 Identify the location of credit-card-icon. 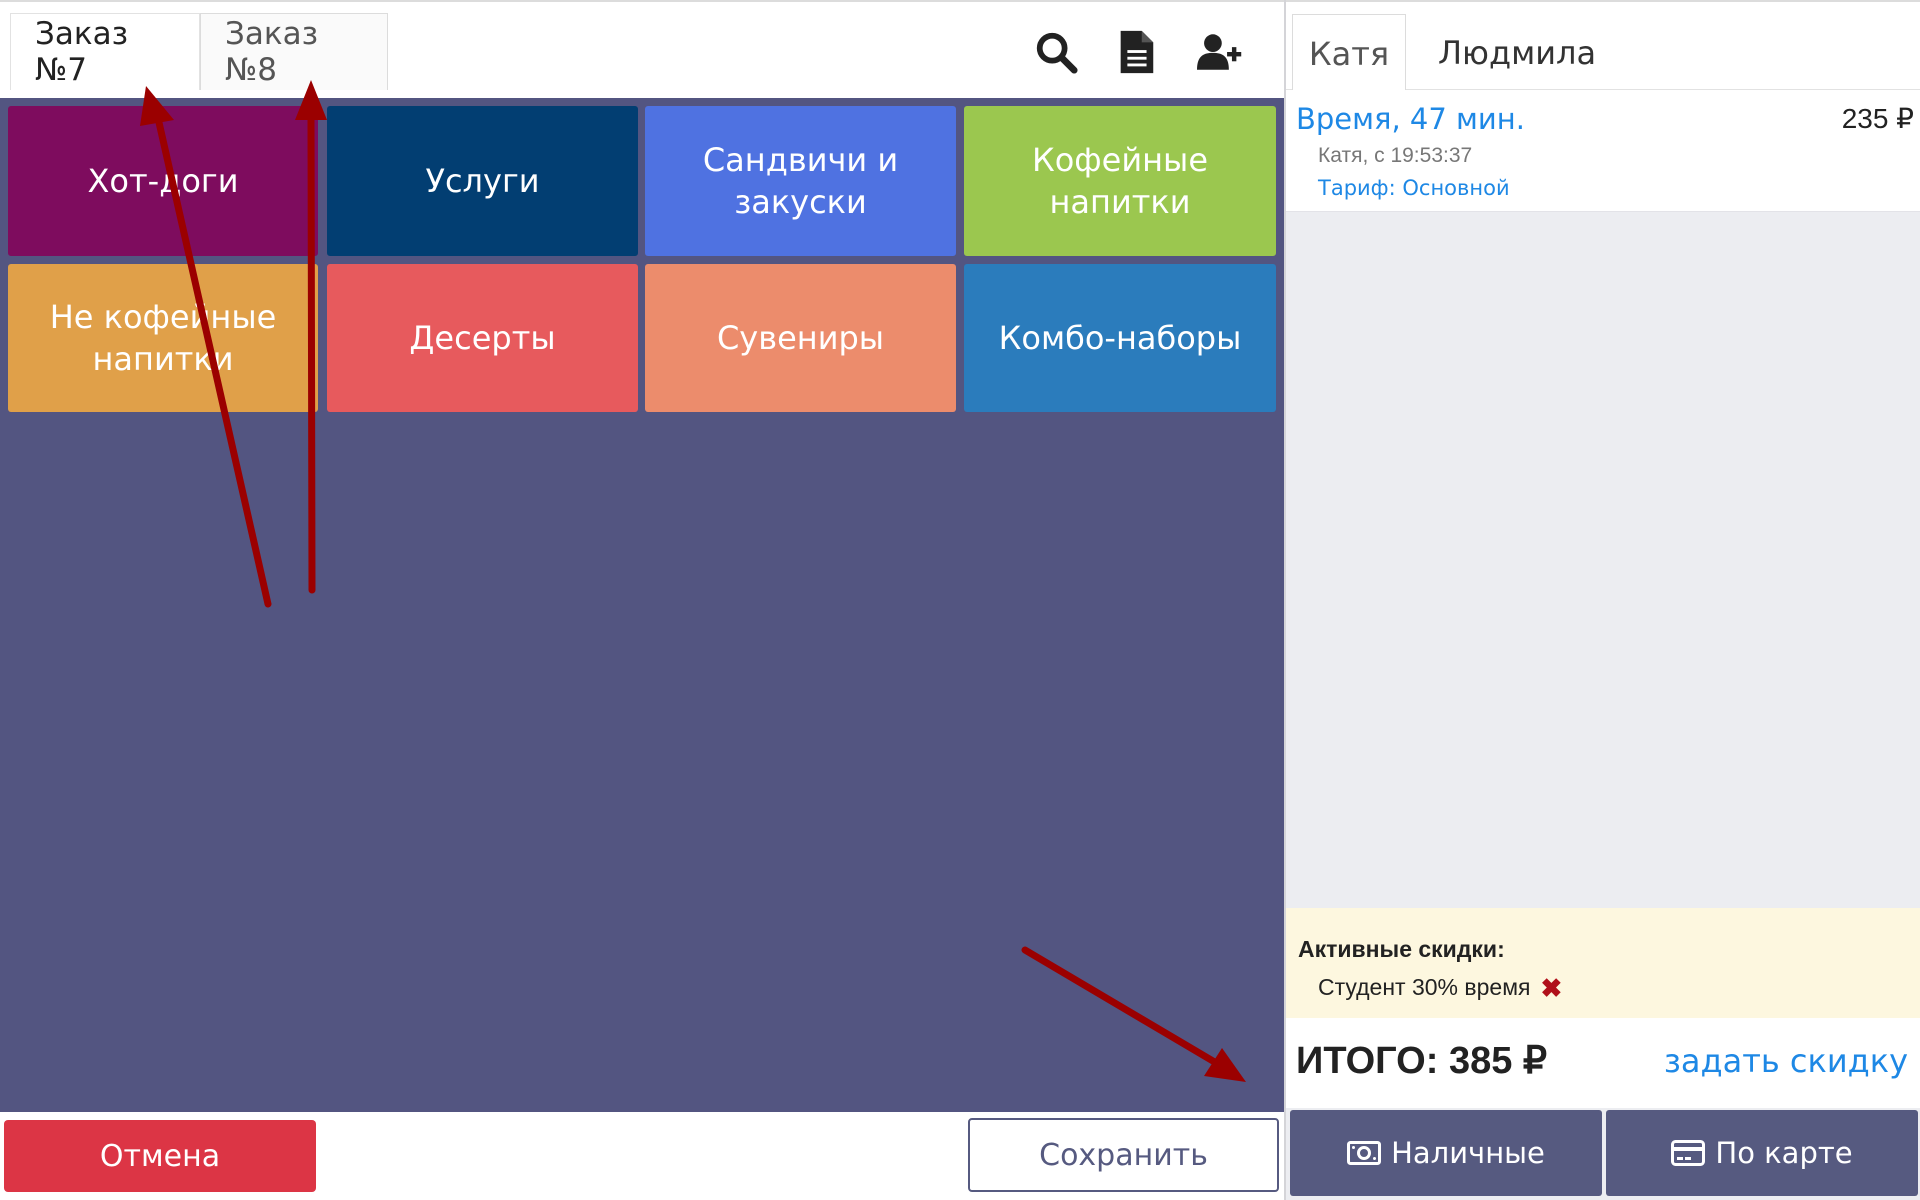
(1688, 1153).